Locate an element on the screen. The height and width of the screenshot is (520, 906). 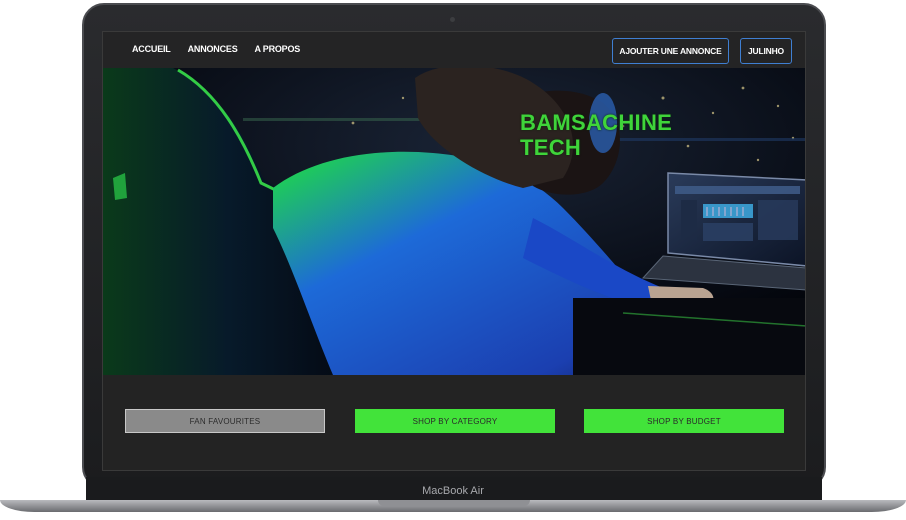
nav-link-accueil: ACCUEIL is located at coordinates (151, 49).